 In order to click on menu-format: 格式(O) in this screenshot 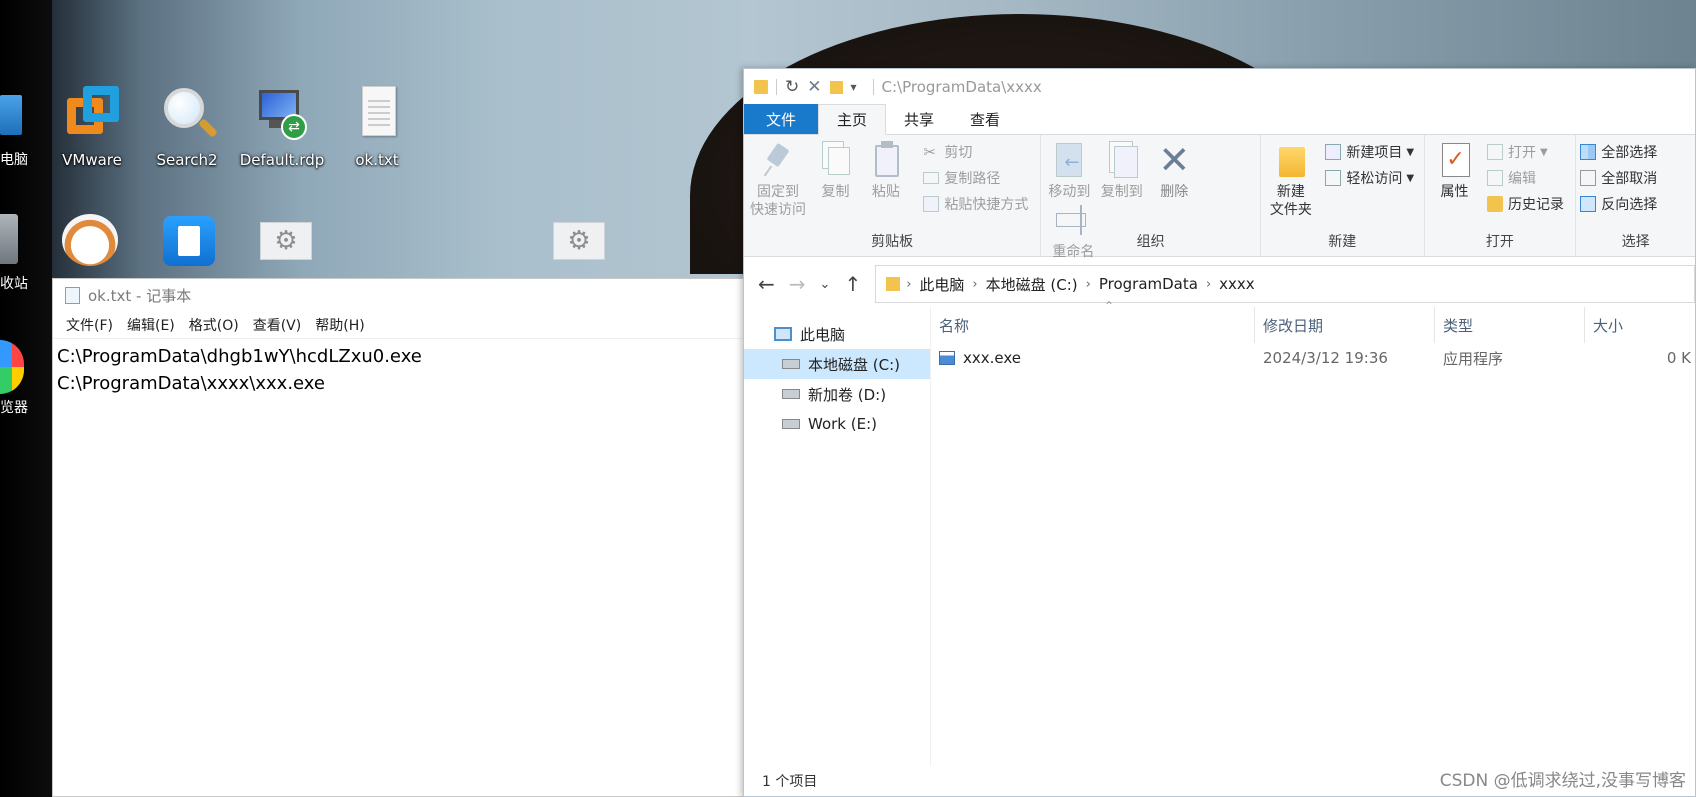, I will do `click(214, 325)`.